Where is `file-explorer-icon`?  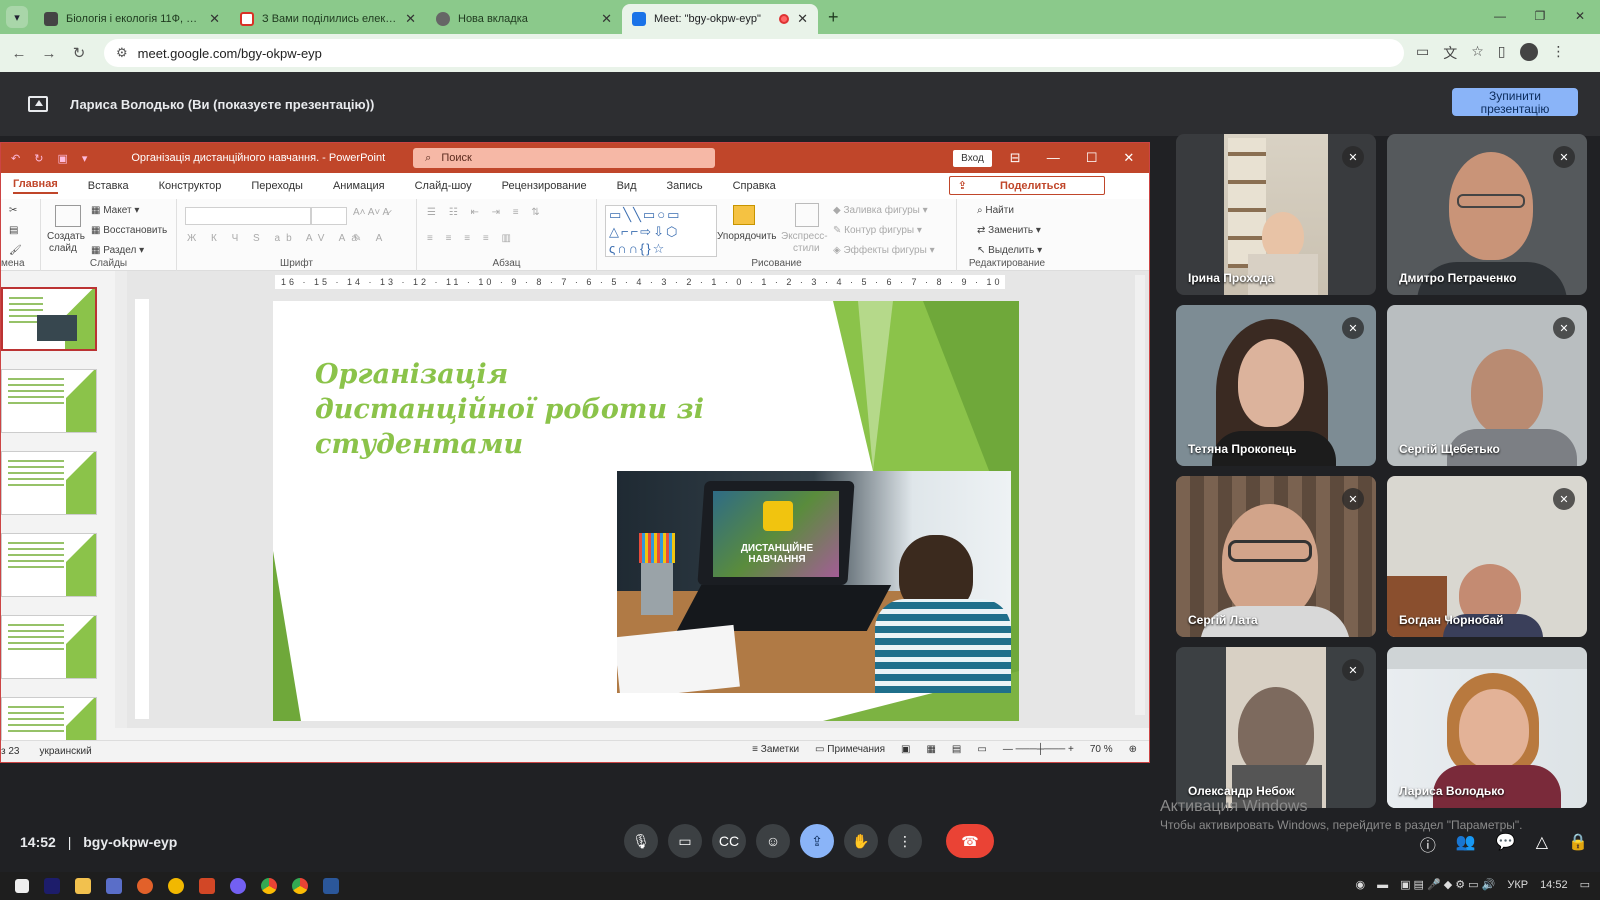 file-explorer-icon is located at coordinates (83, 886).